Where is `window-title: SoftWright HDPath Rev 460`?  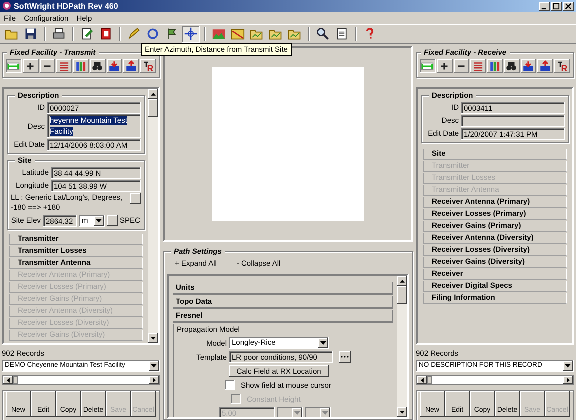
window-title: SoftWright HDPath Rev 460 is located at coordinates (66, 6).